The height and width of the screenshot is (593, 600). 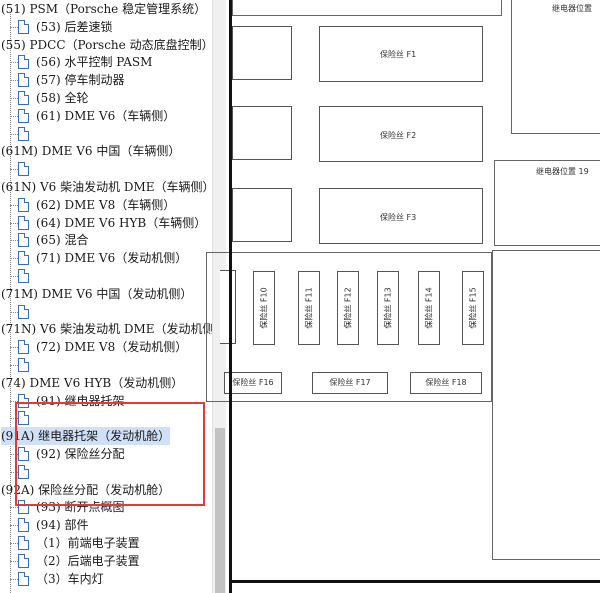 I want to click on tree-item-label: (71) DME V6（发动机侧）, so click(x=112, y=258).